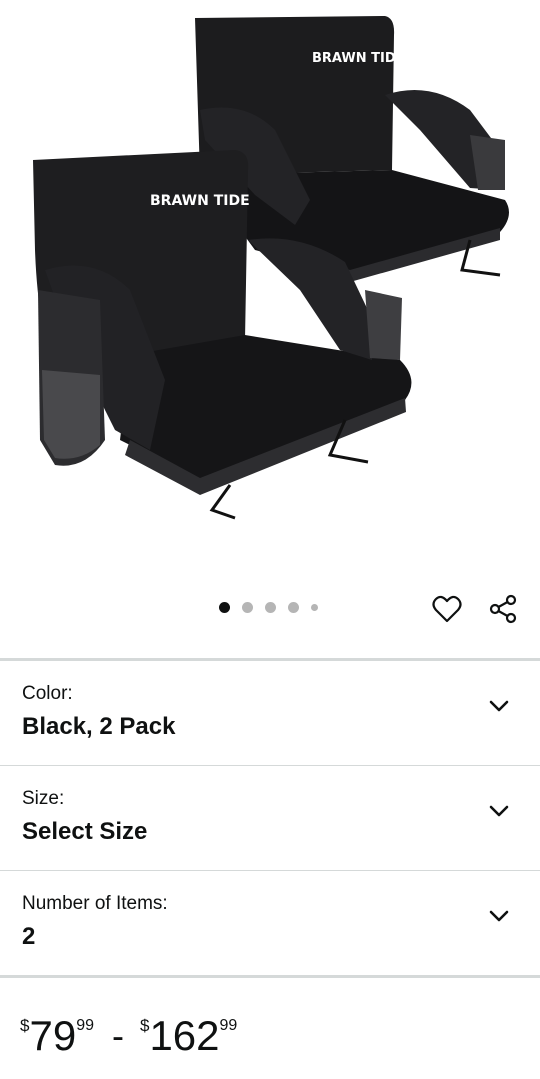 Image resolution: width=540 pixels, height=1079 pixels. Describe the element at coordinates (270, 976) in the screenshot. I see `divider` at that location.